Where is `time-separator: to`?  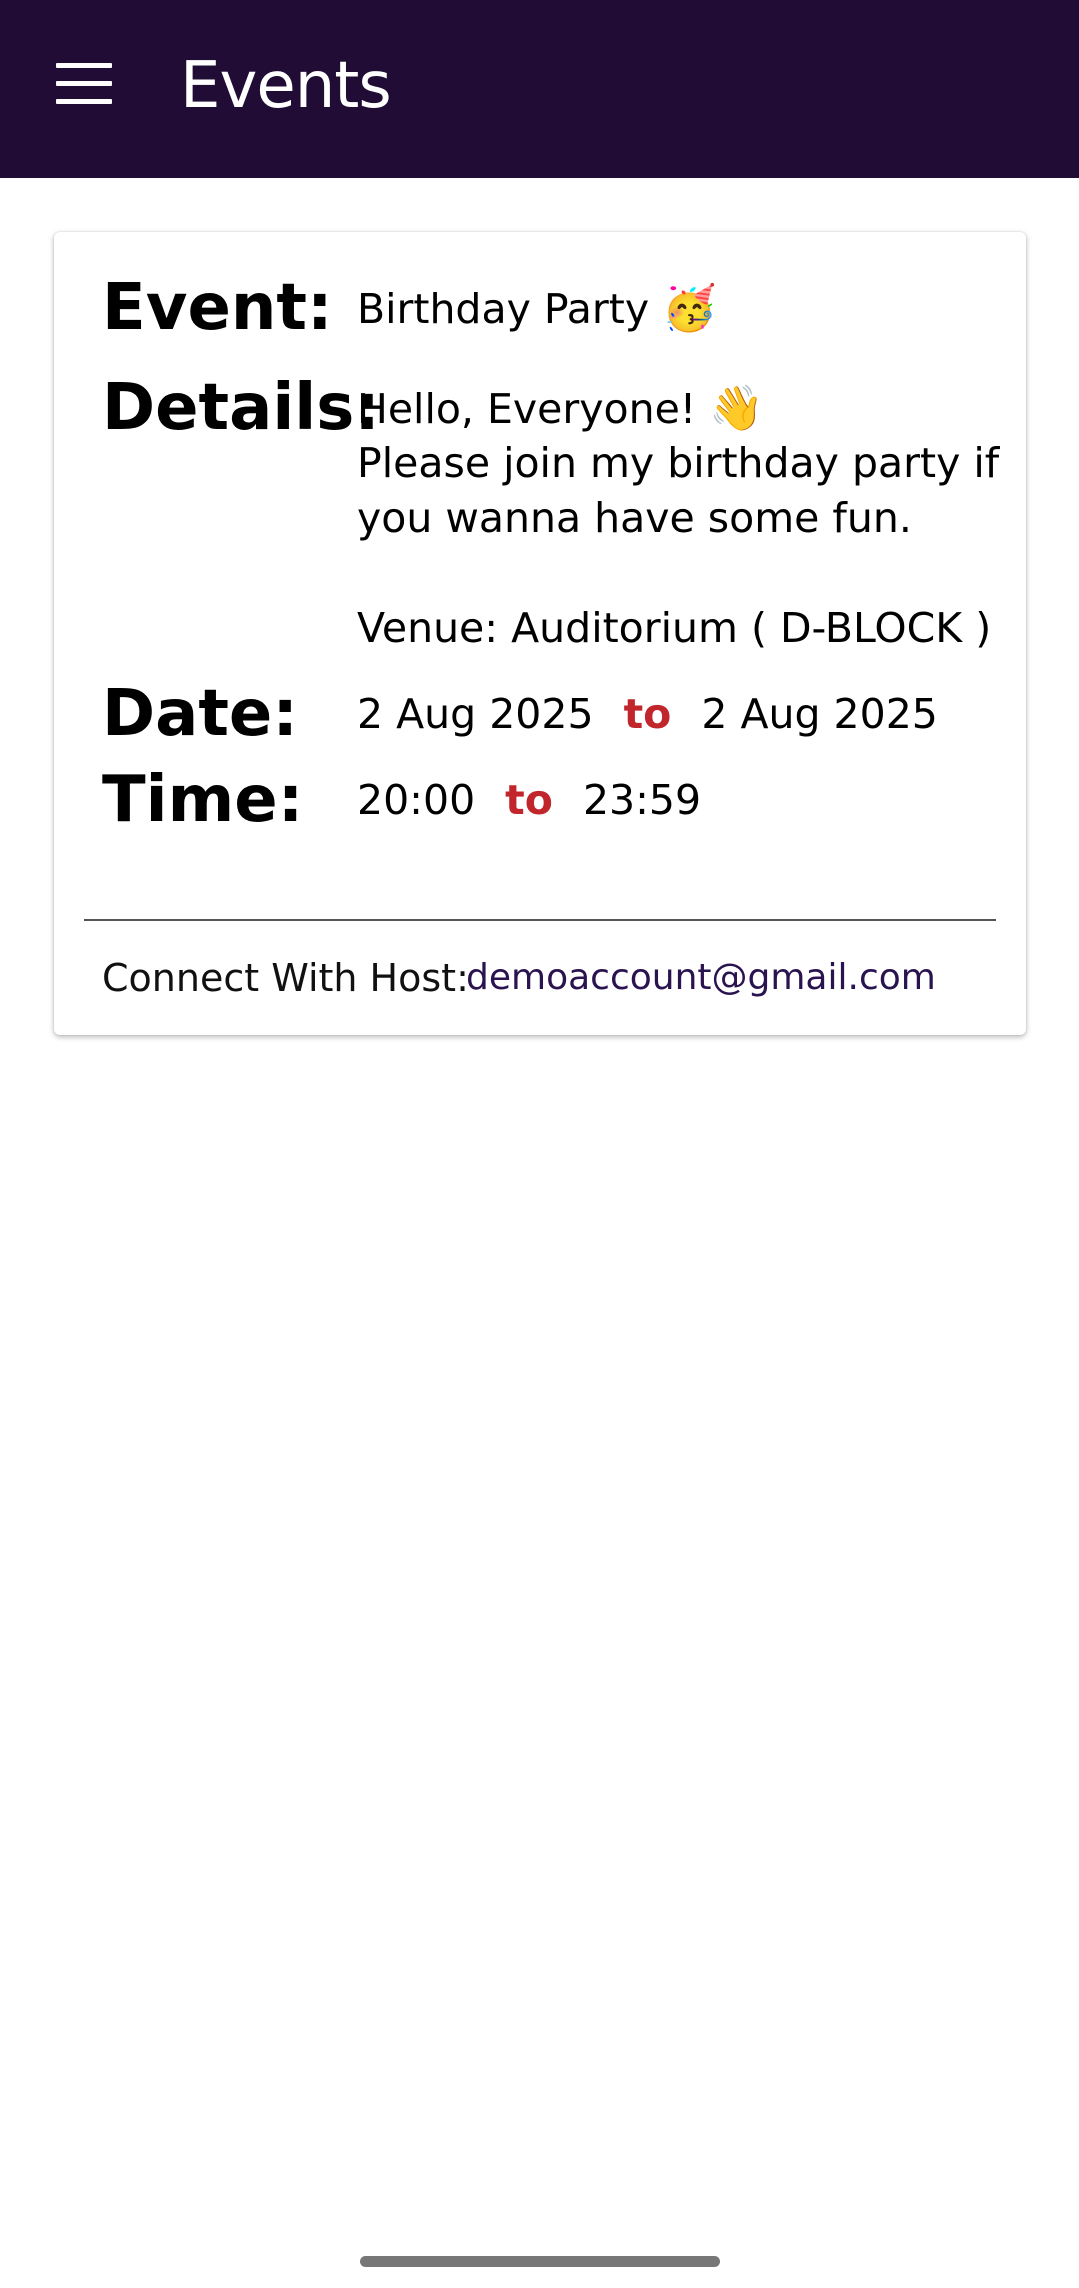
time-separator: to is located at coordinates (529, 800).